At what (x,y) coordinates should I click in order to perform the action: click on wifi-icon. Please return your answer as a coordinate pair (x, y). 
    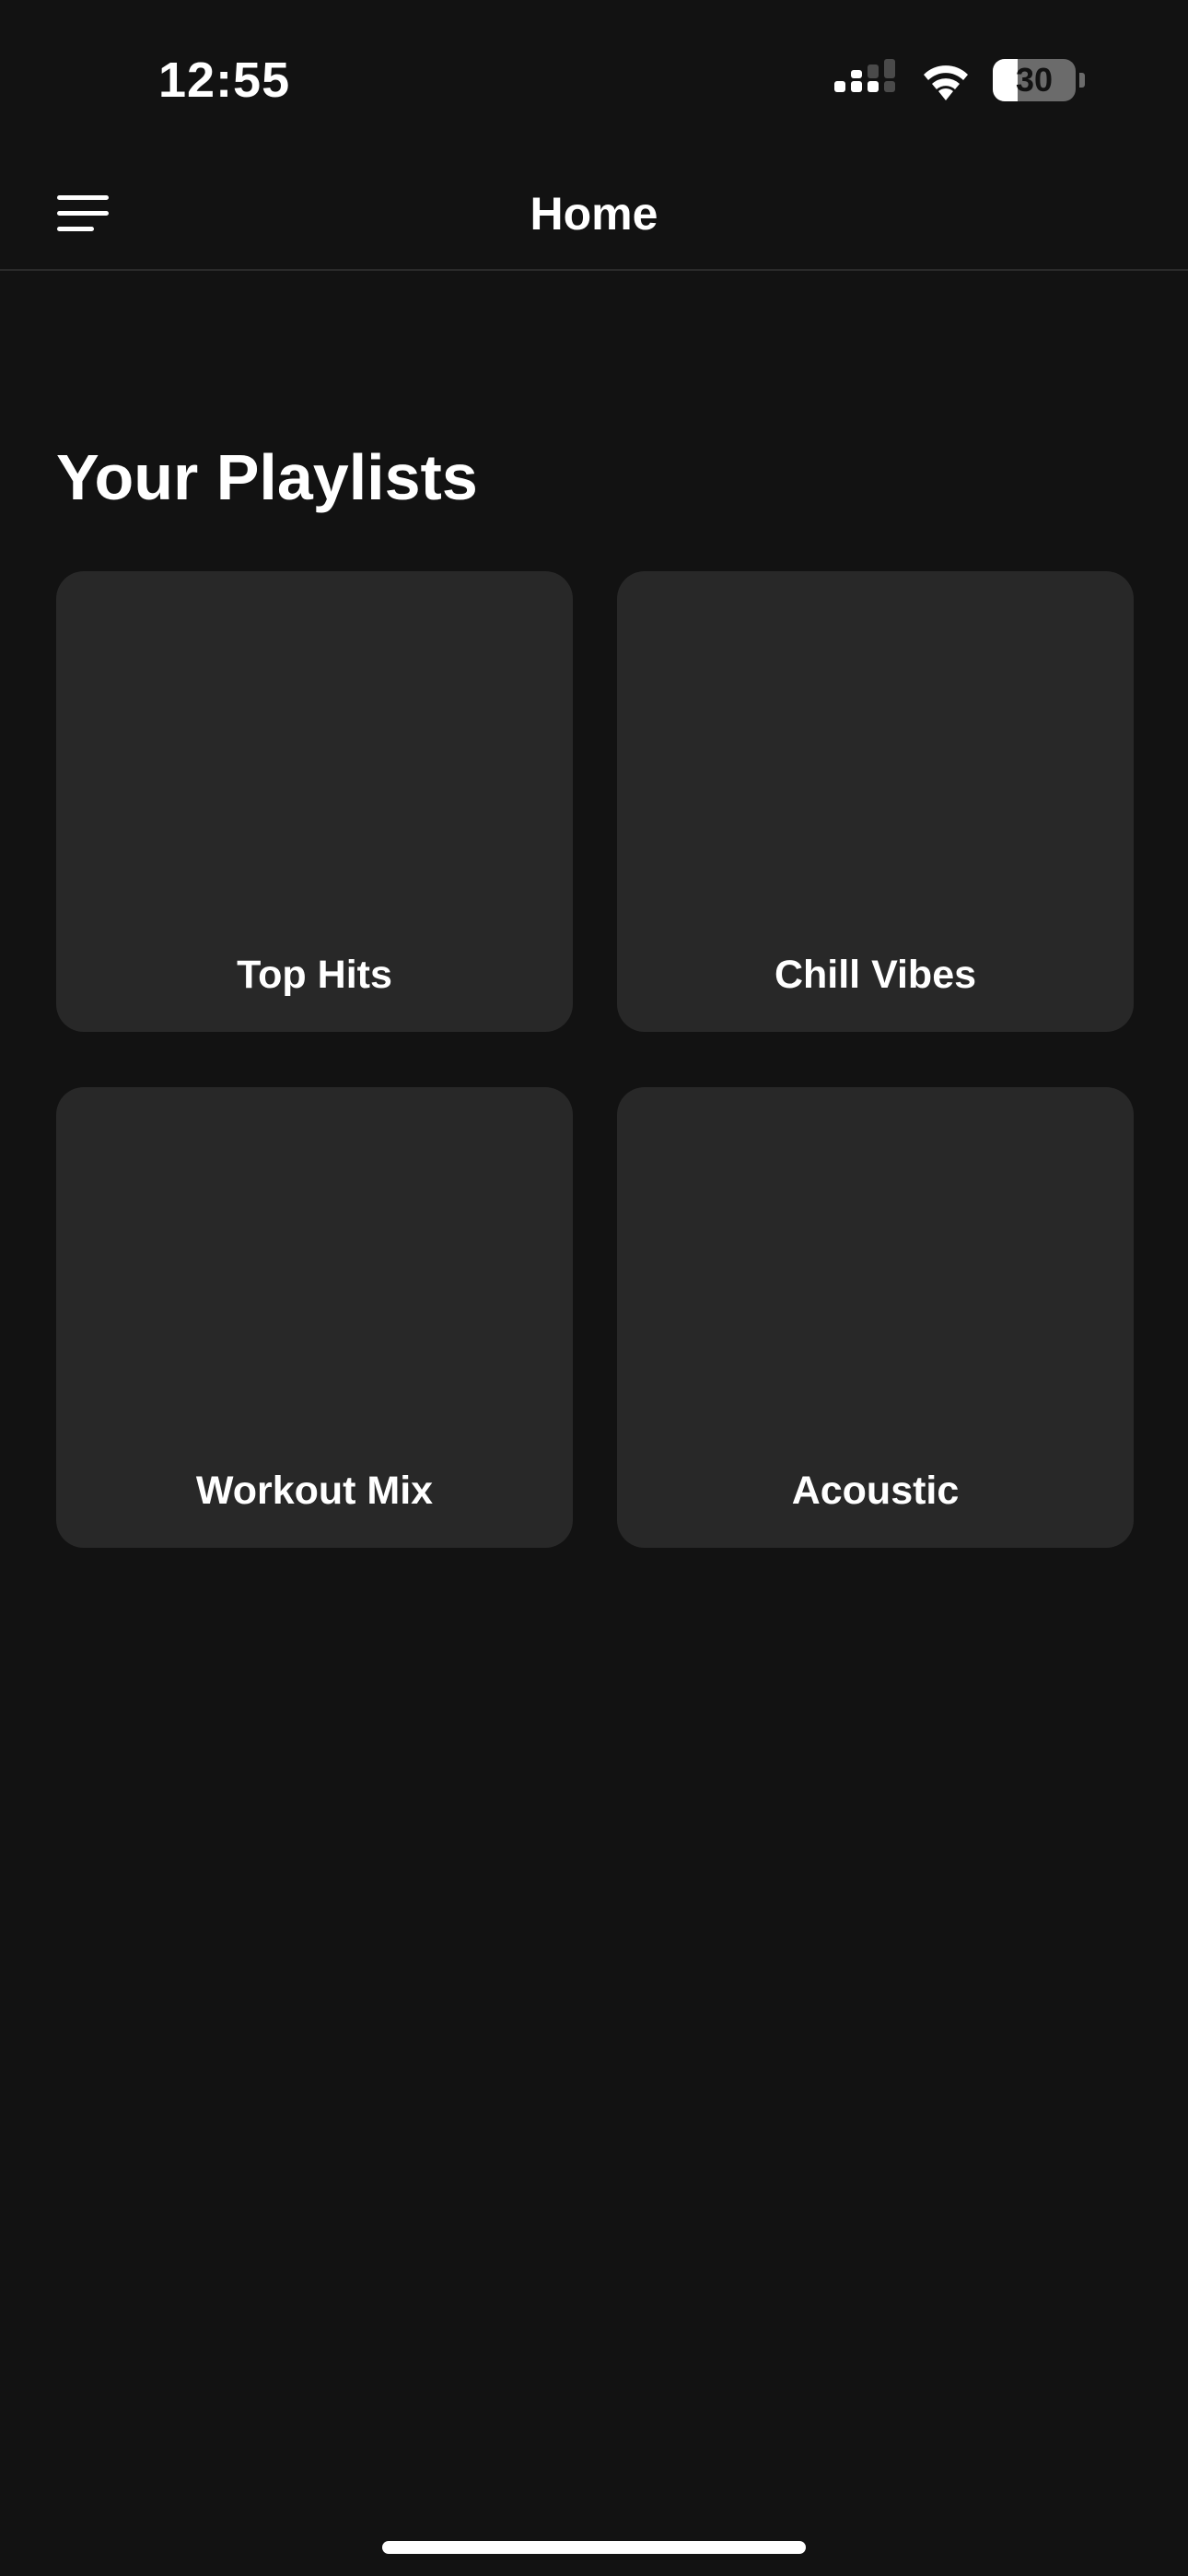
    Looking at the image, I should click on (946, 82).